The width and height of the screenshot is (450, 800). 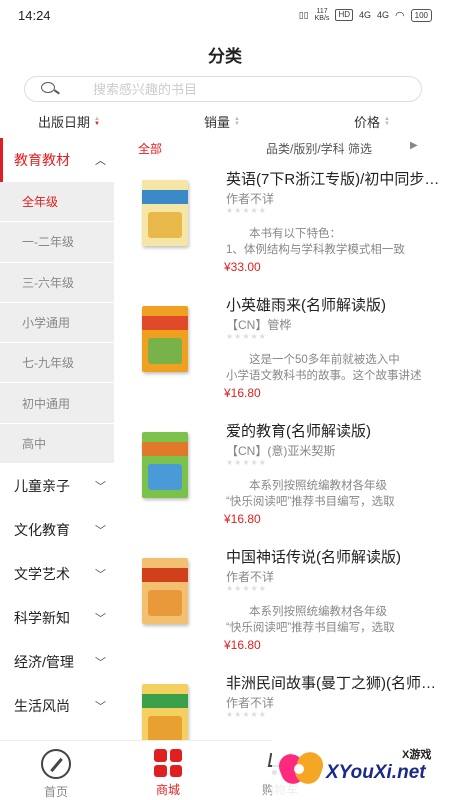 I want to click on book-price: ¥33.00, so click(x=242, y=267).